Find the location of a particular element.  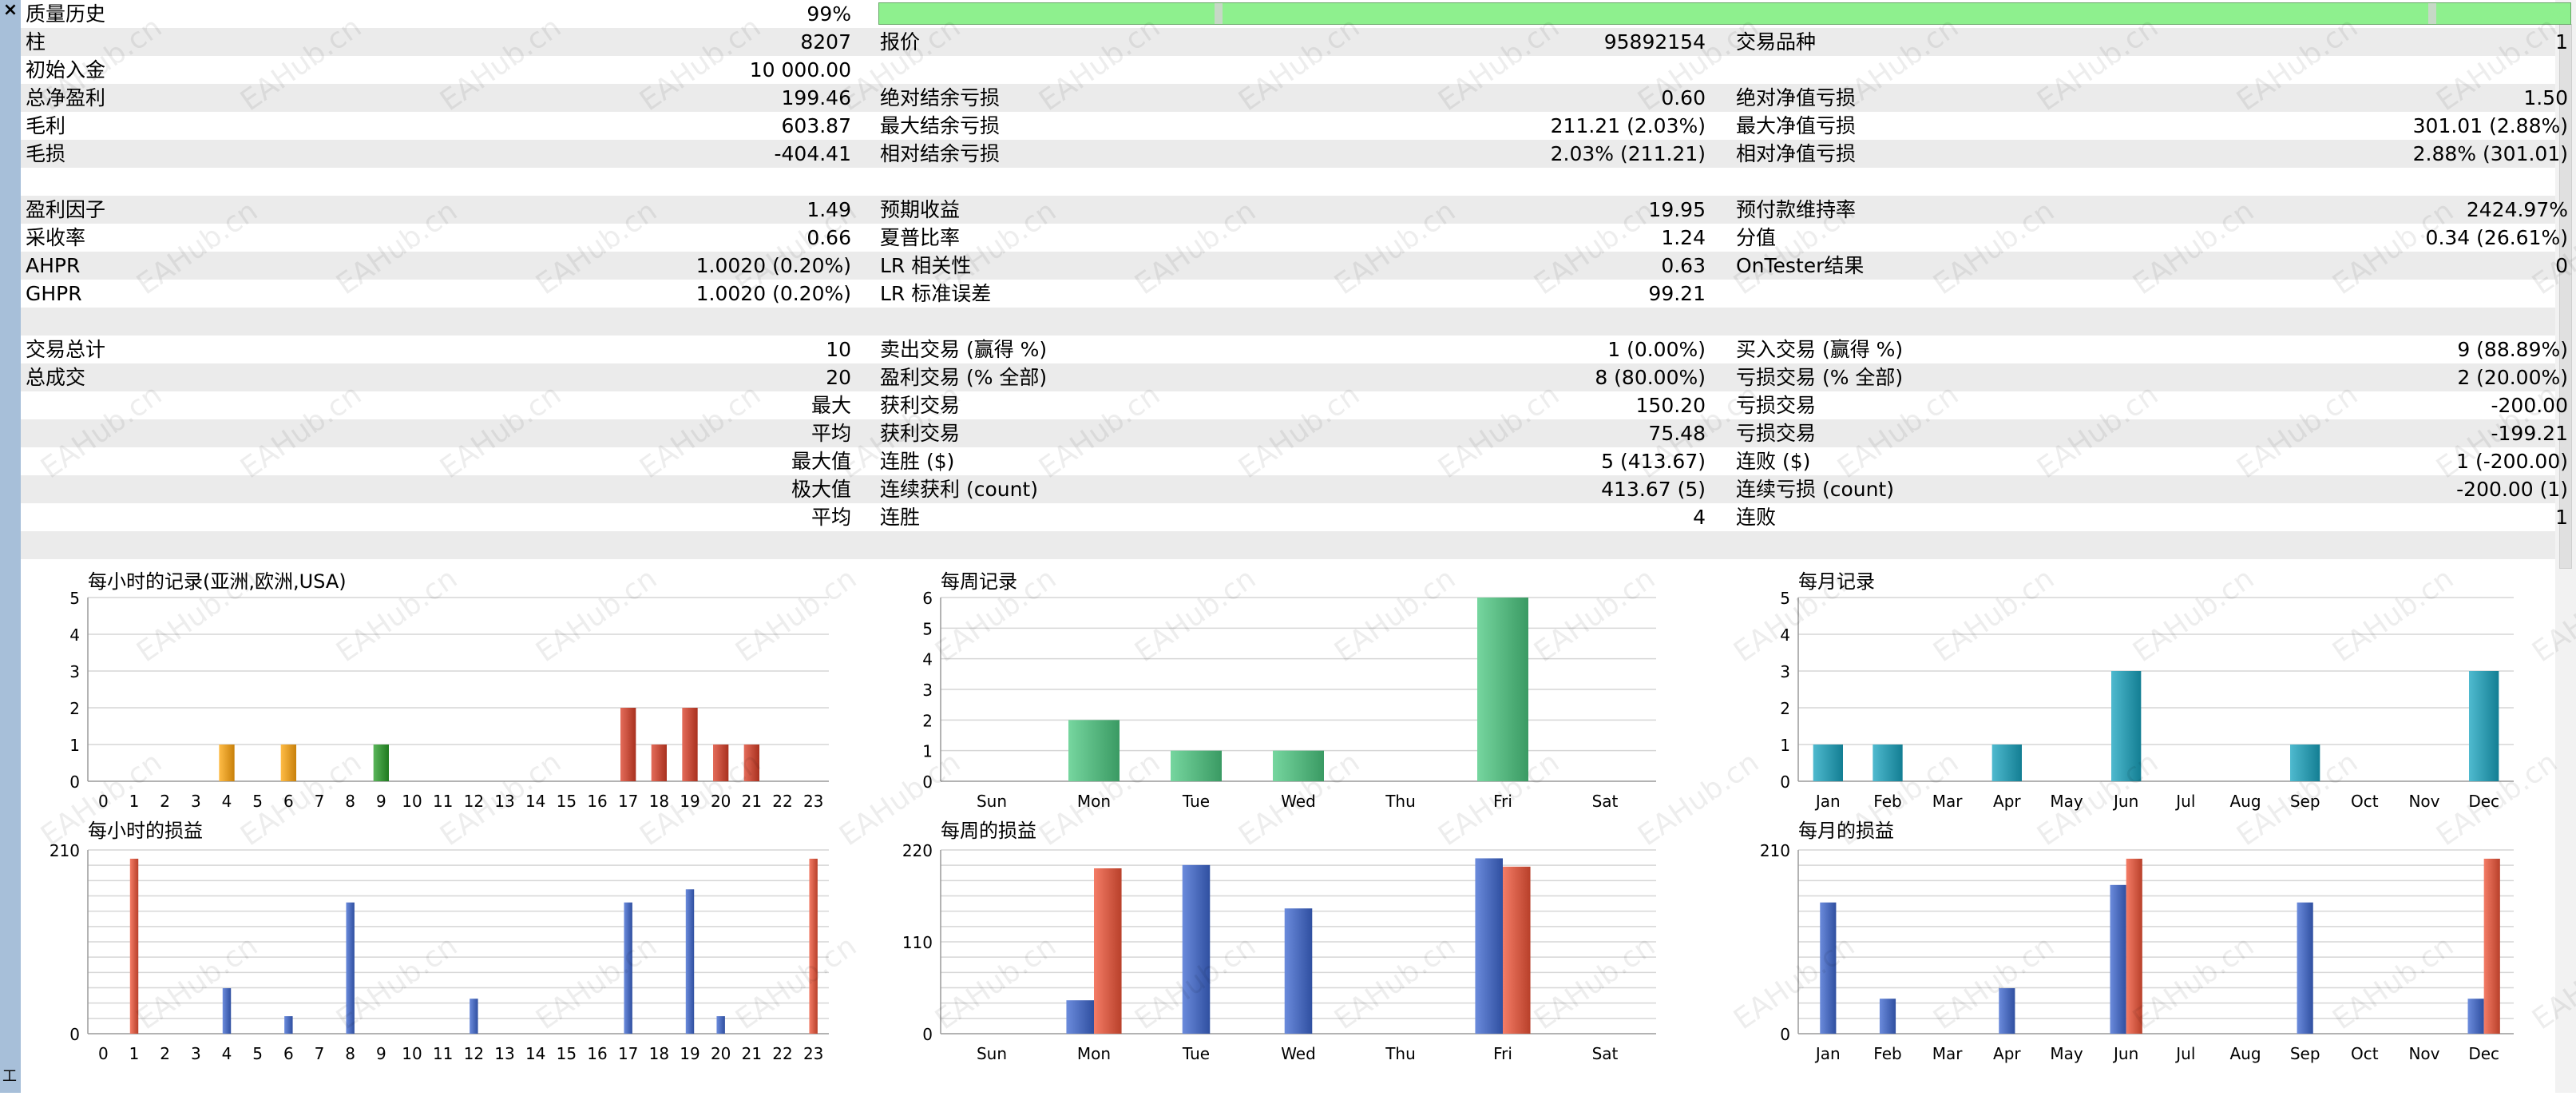

x-tick-label: 21 is located at coordinates (752, 802).